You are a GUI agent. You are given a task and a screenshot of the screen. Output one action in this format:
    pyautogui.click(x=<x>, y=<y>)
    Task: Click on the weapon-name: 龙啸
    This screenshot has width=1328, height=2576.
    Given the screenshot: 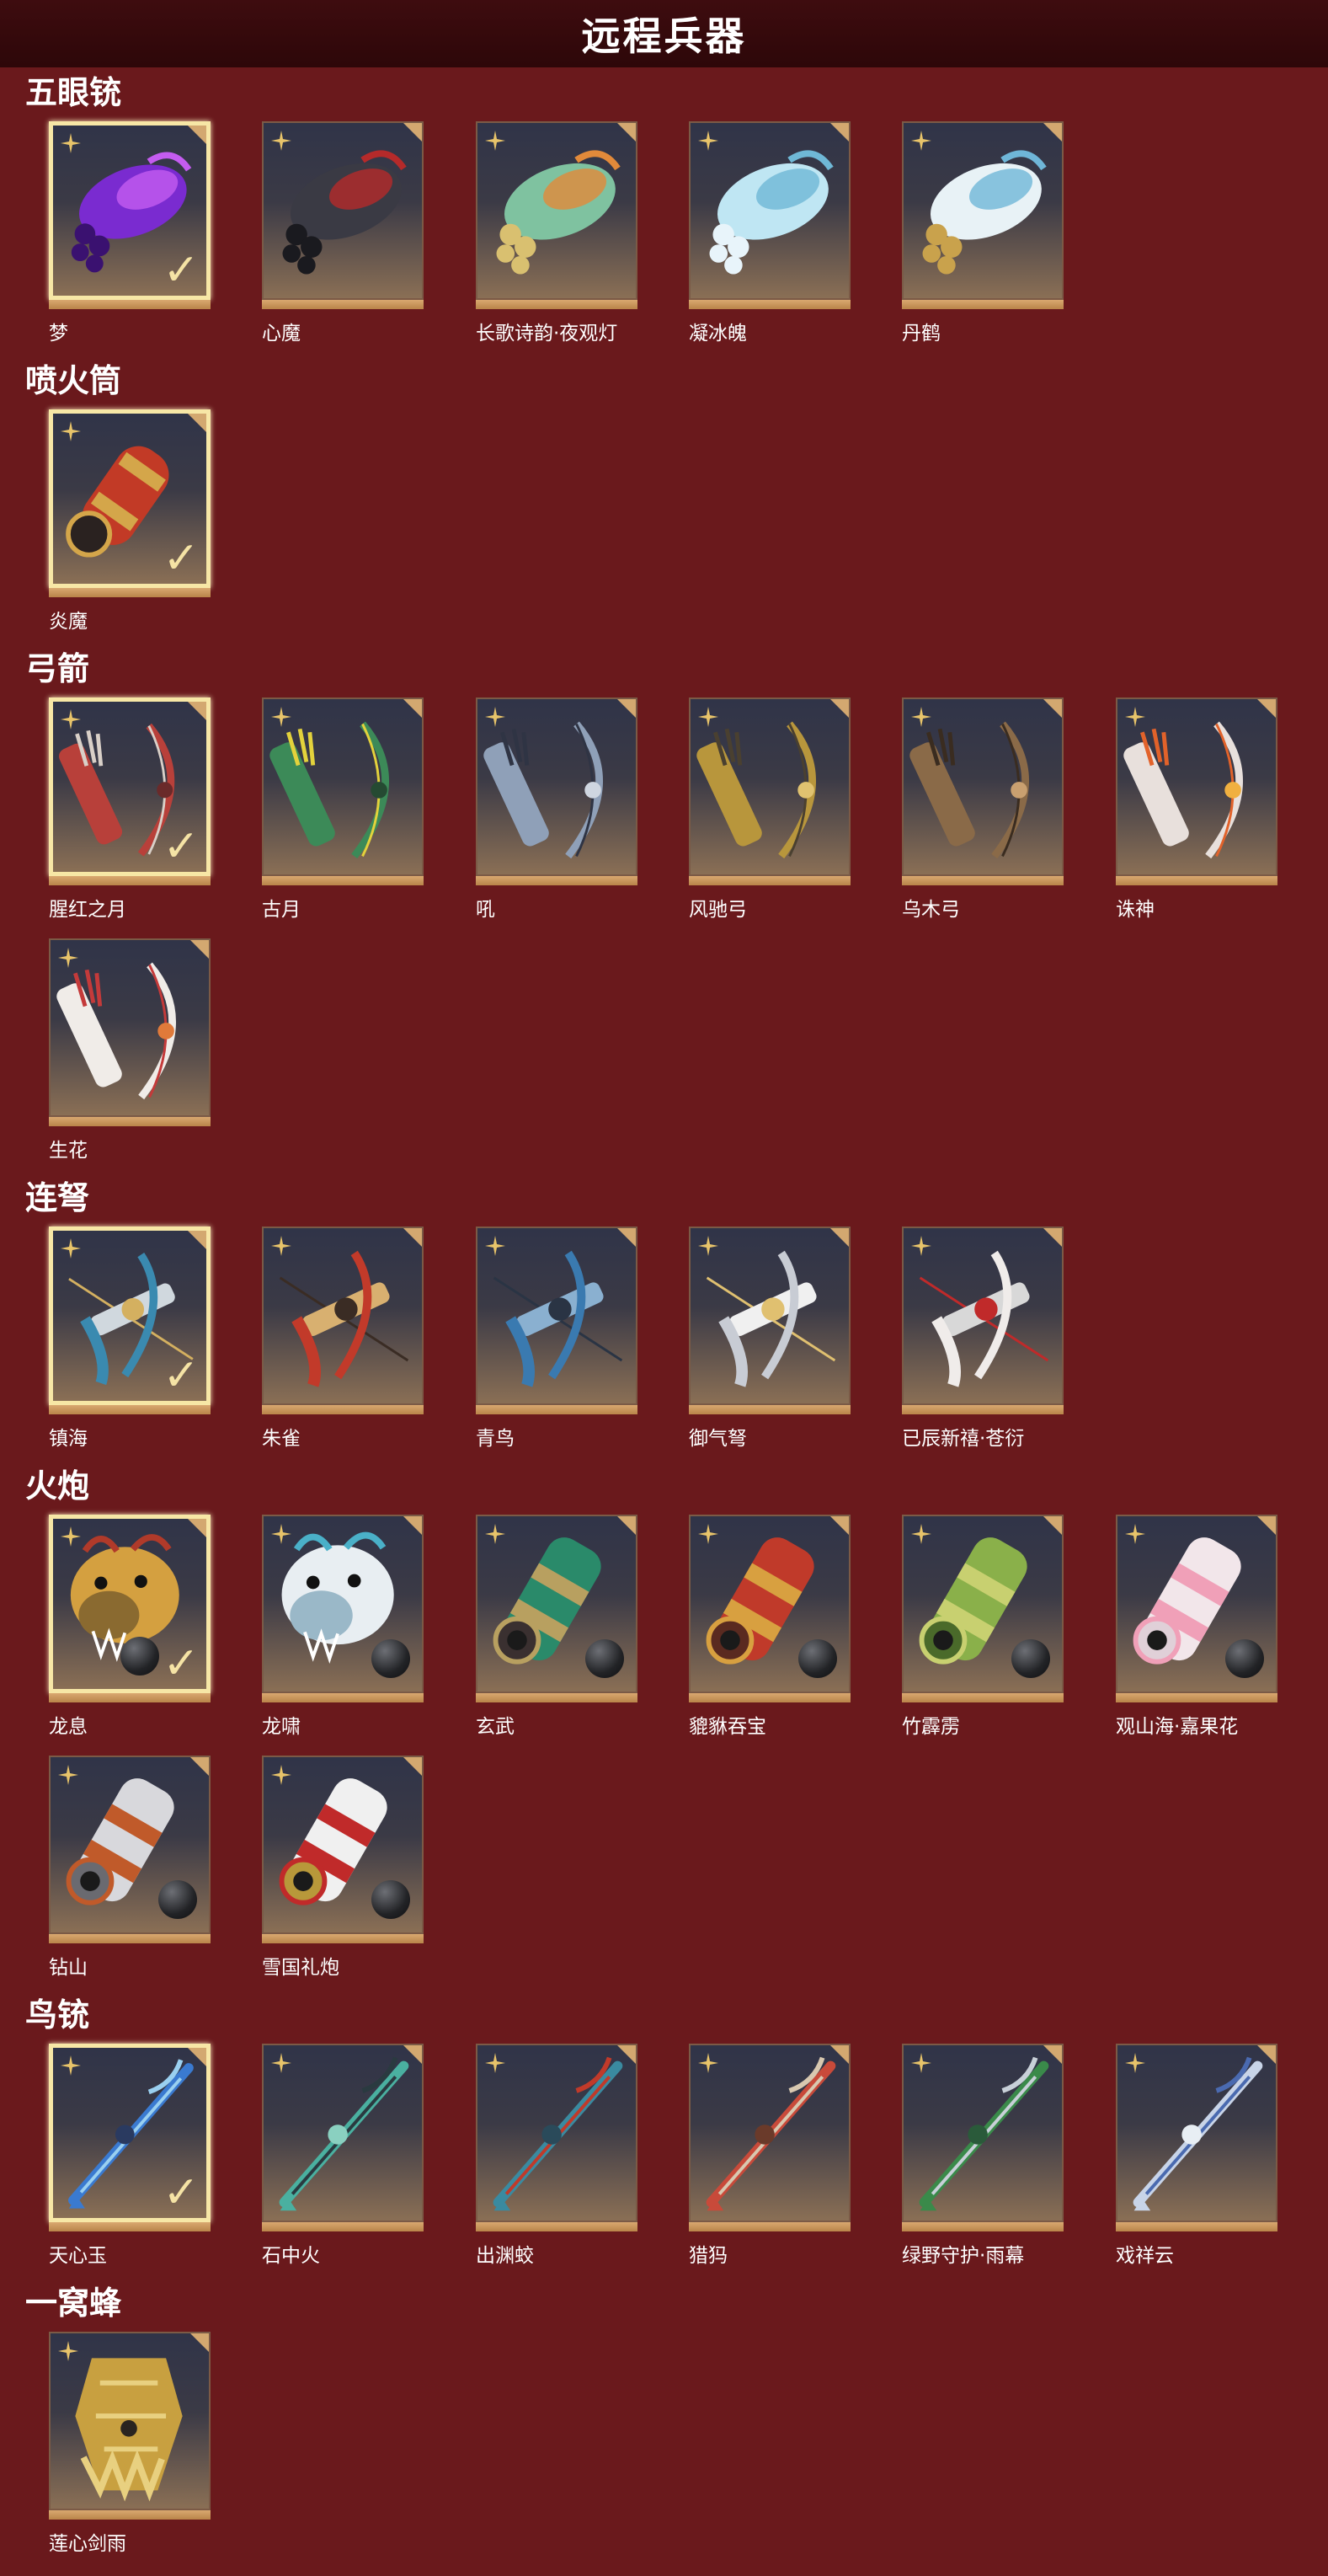 What is the action you would take?
    pyautogui.click(x=281, y=1727)
    